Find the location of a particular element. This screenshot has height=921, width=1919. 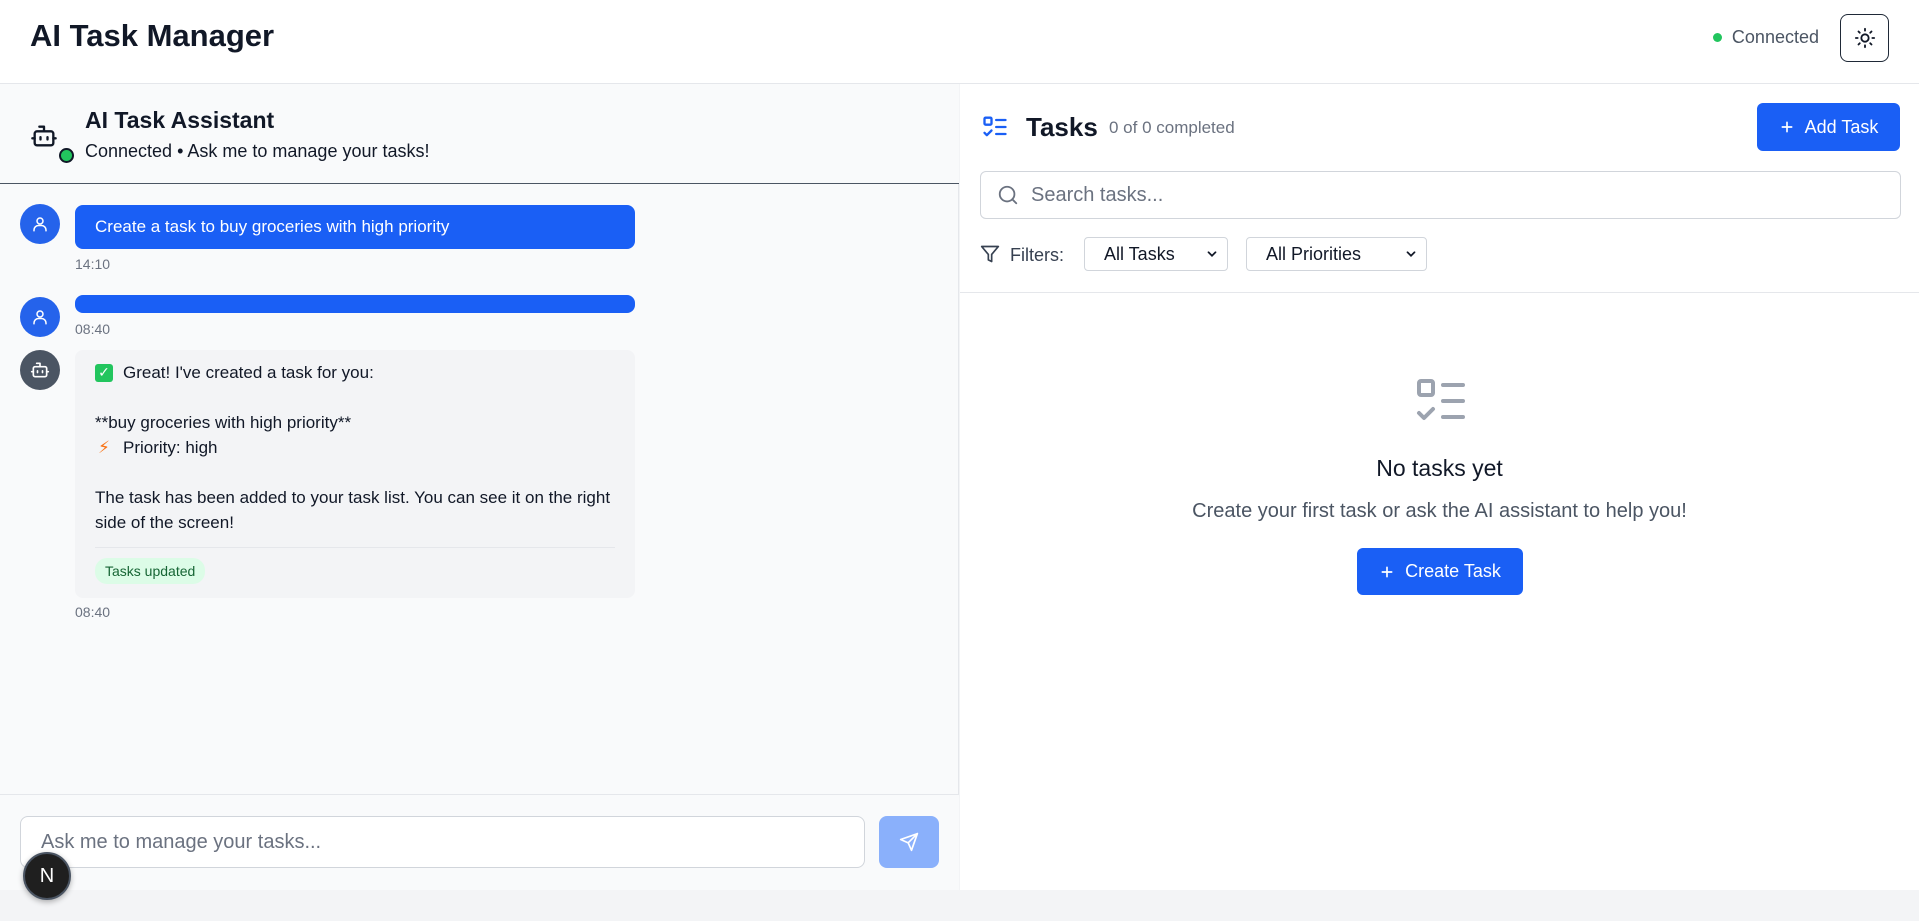

send-button is located at coordinates (909, 842).